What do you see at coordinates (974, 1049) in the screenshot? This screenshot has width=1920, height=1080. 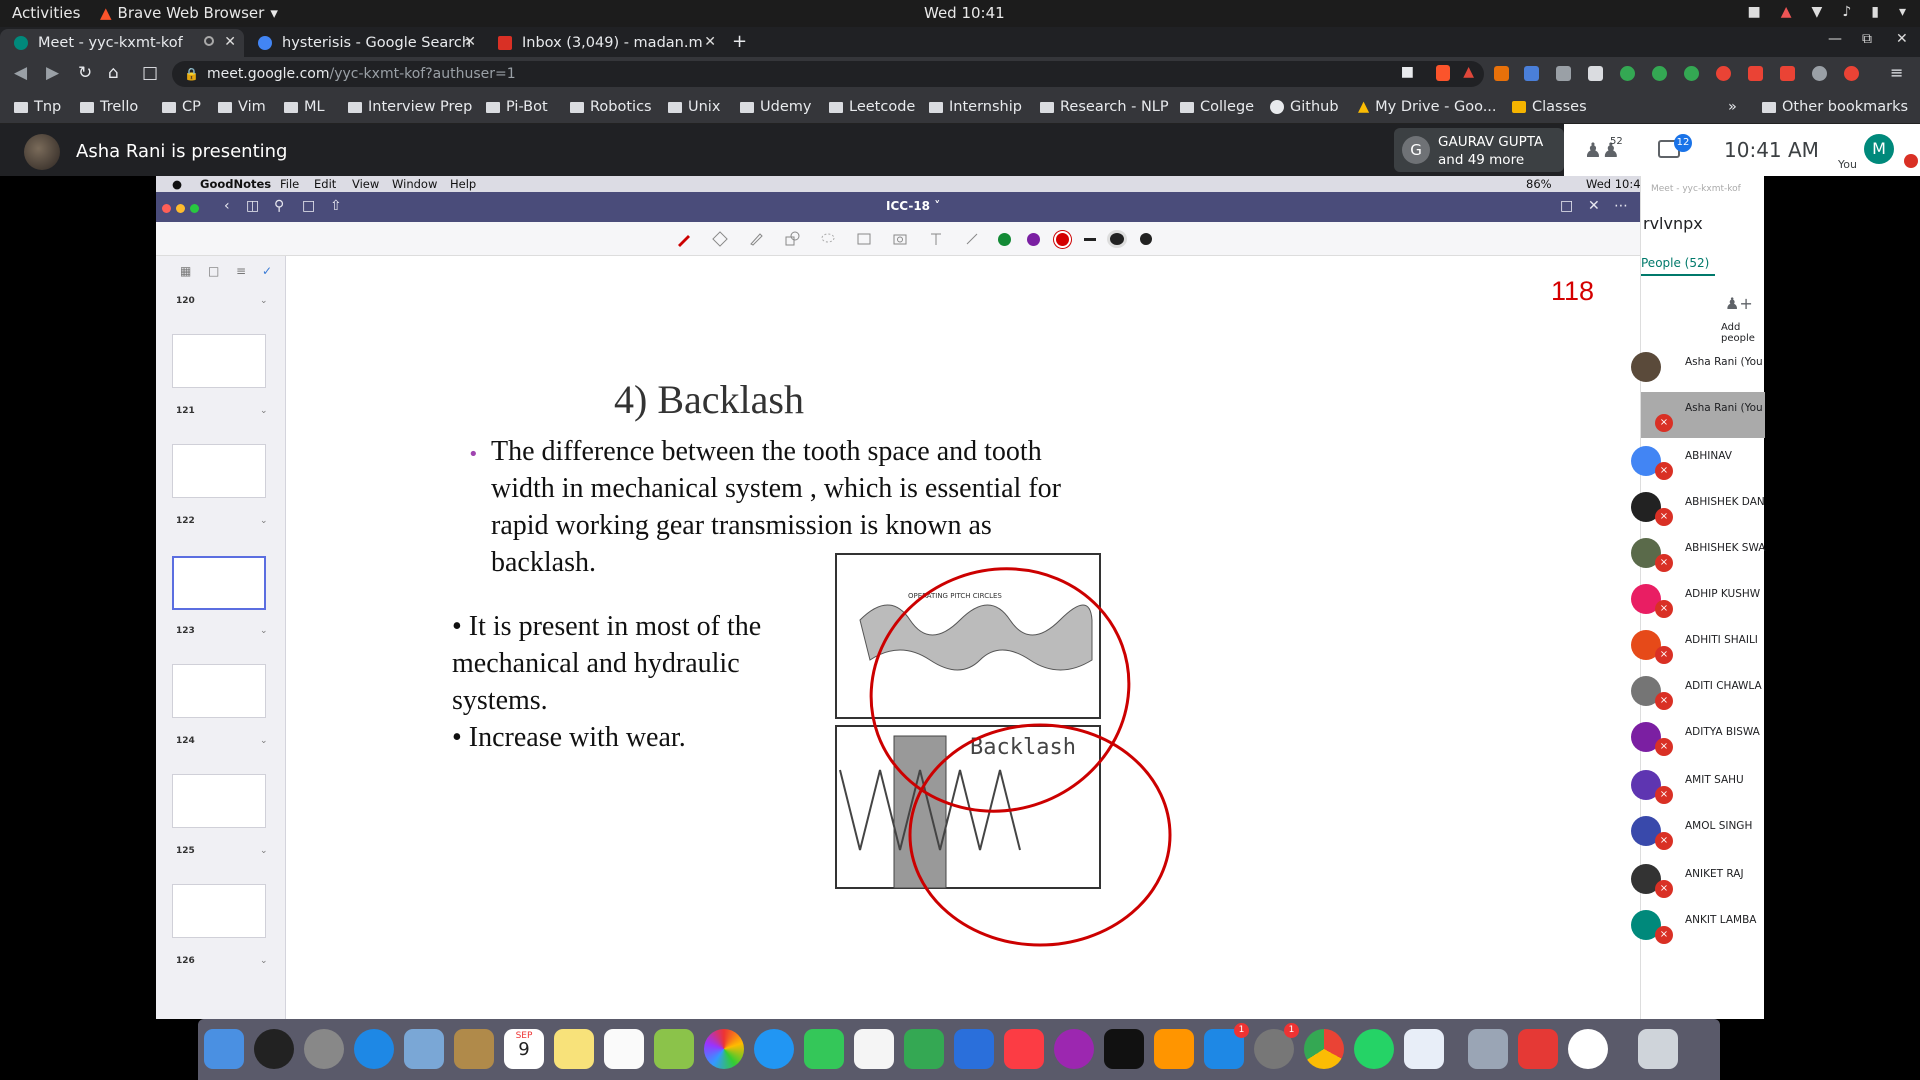 I see `keynote-icon` at bounding box center [974, 1049].